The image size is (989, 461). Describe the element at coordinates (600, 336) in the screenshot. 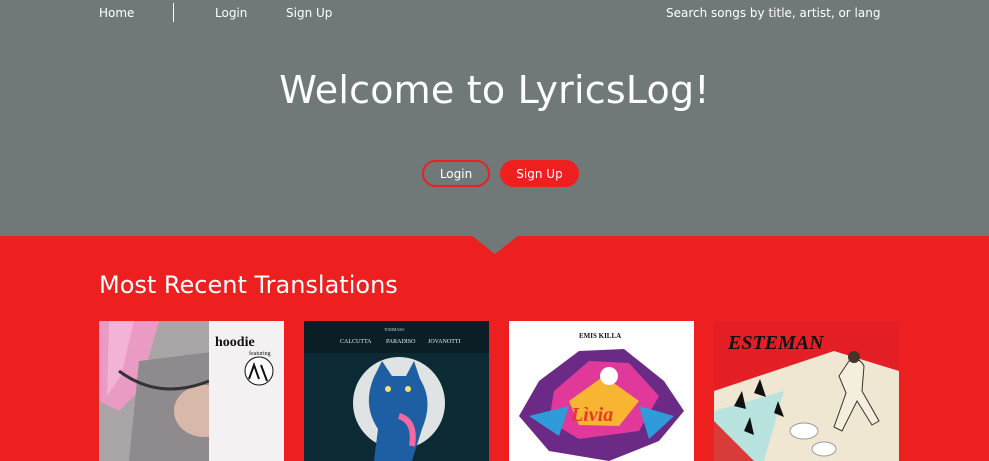

I see `album-emis-killa-text: EMIS KILLA` at that location.